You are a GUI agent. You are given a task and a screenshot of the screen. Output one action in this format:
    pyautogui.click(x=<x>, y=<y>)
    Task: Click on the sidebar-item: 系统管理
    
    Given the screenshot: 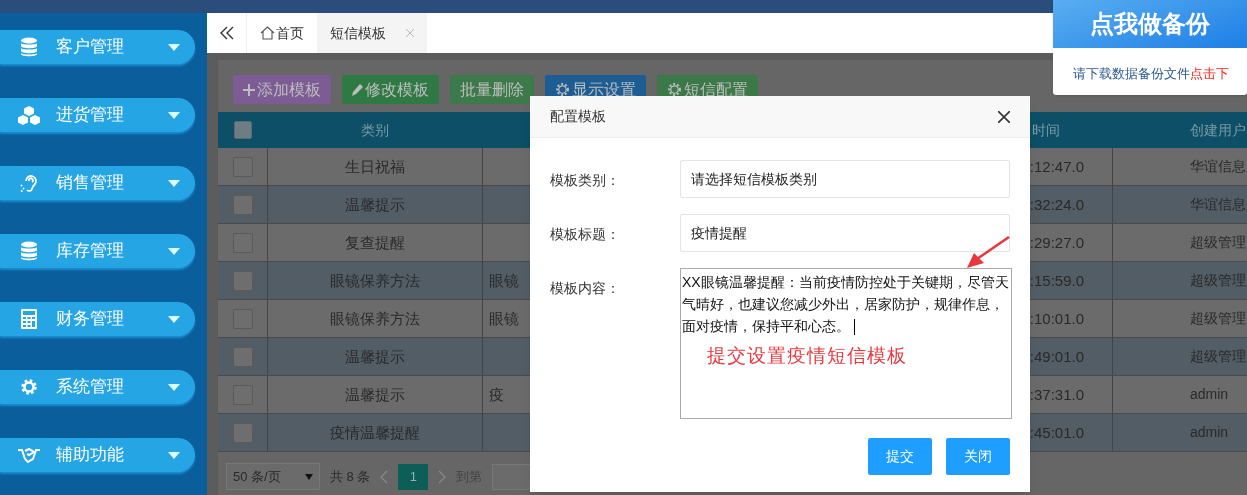 What is the action you would take?
    pyautogui.click(x=97, y=387)
    